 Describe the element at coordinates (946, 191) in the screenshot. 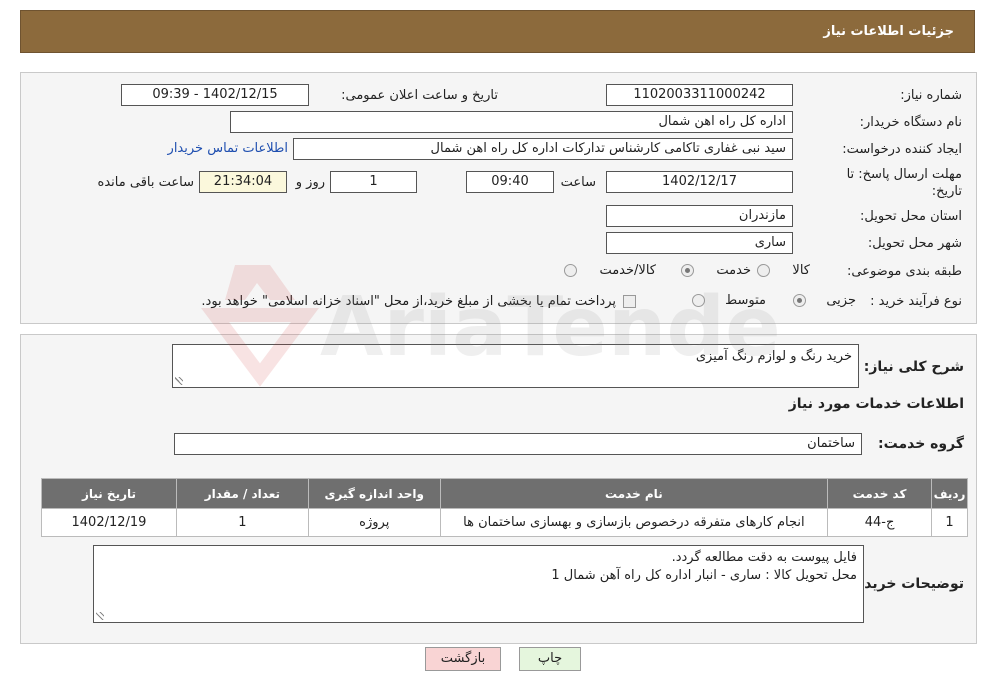

I see `deadline-label-line2: تاریخ:` at that location.